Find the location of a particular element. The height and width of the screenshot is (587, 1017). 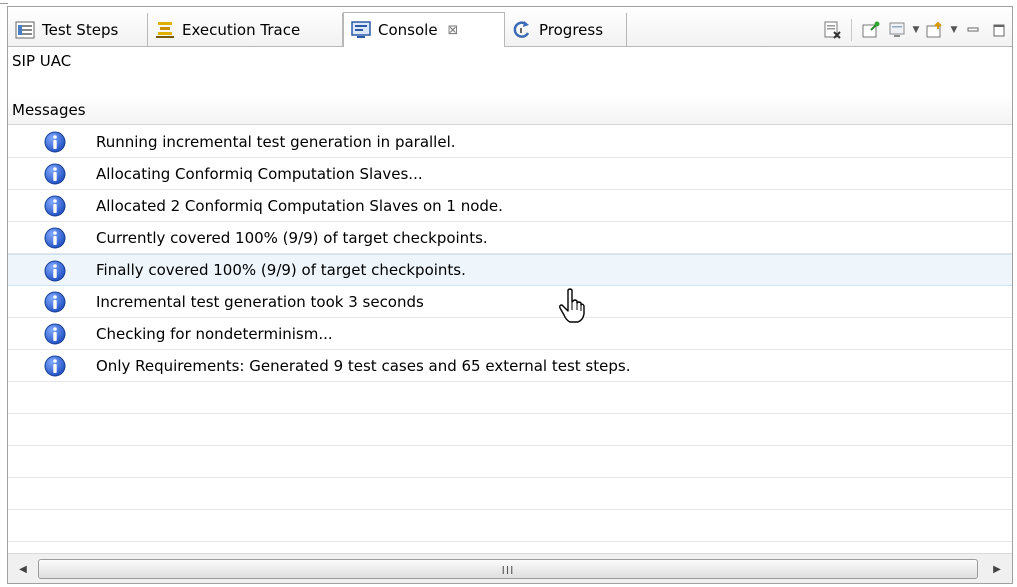

open-console-button is located at coordinates (935, 30).